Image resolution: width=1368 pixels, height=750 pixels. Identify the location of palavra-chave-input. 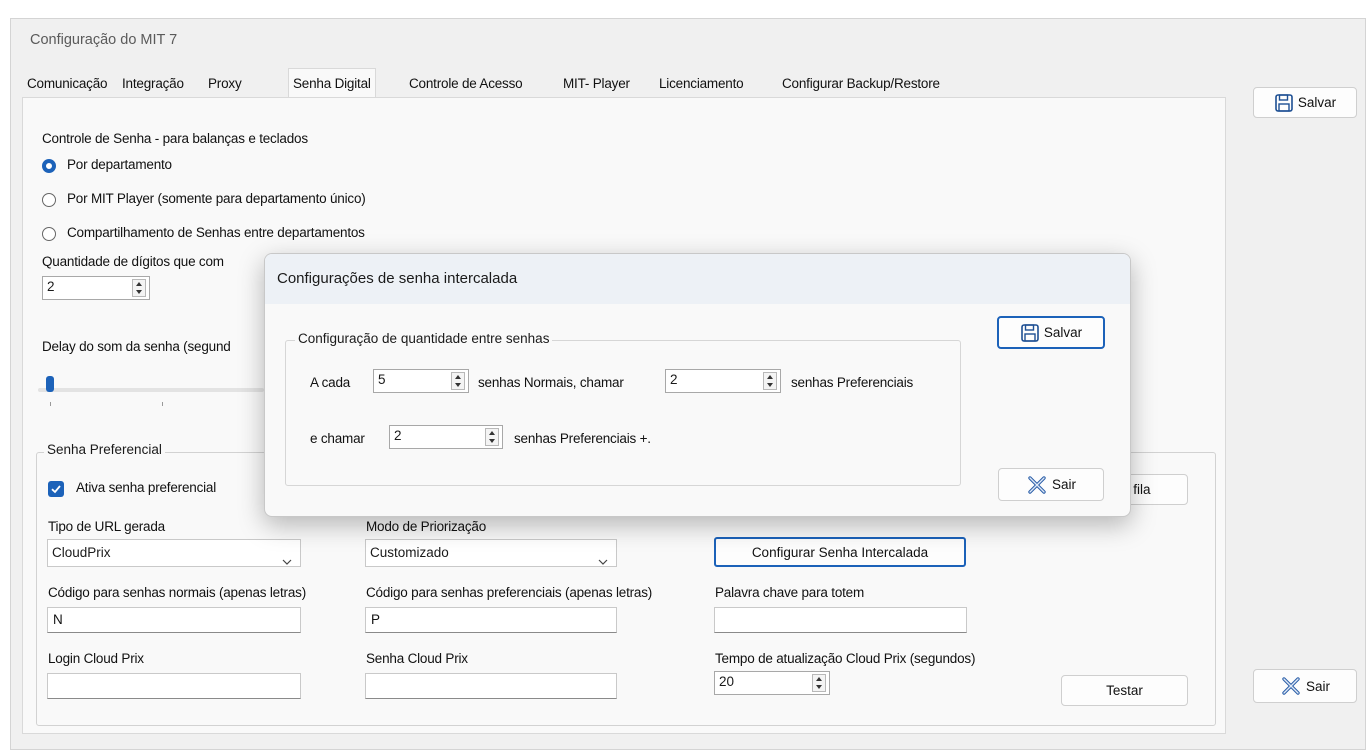
(840, 620).